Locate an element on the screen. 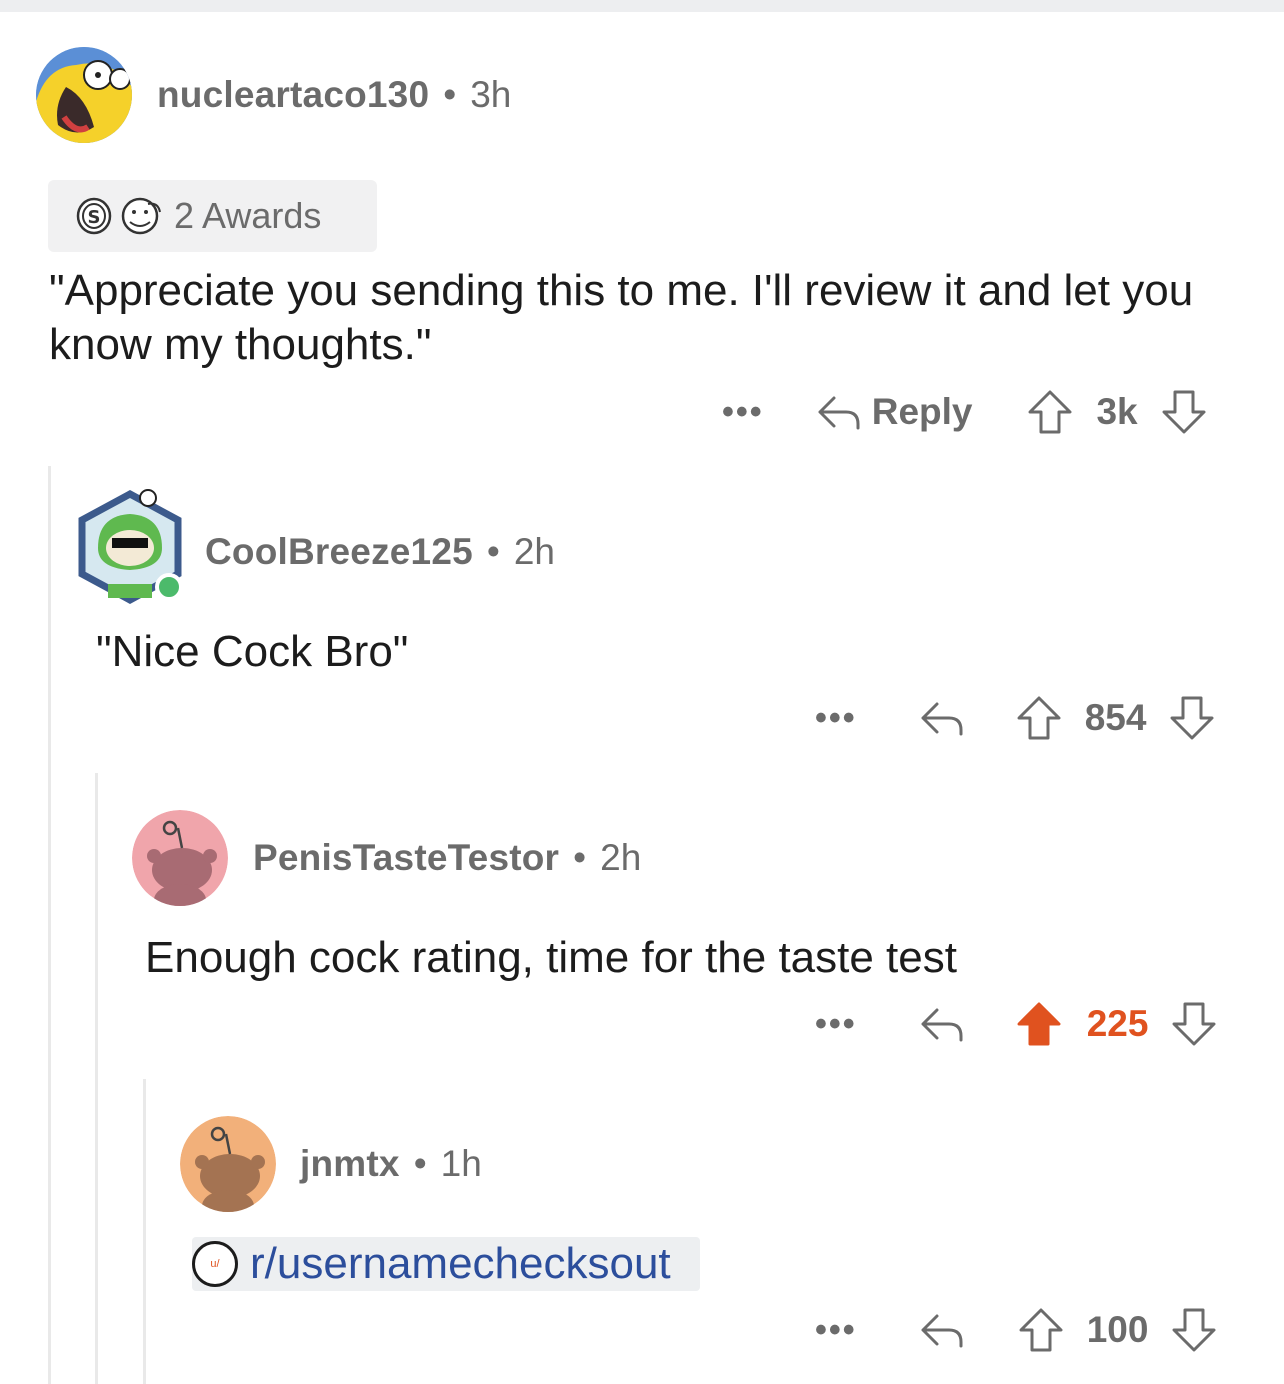  comment-actions: ••• Reply 3k is located at coordinates (965, 412).